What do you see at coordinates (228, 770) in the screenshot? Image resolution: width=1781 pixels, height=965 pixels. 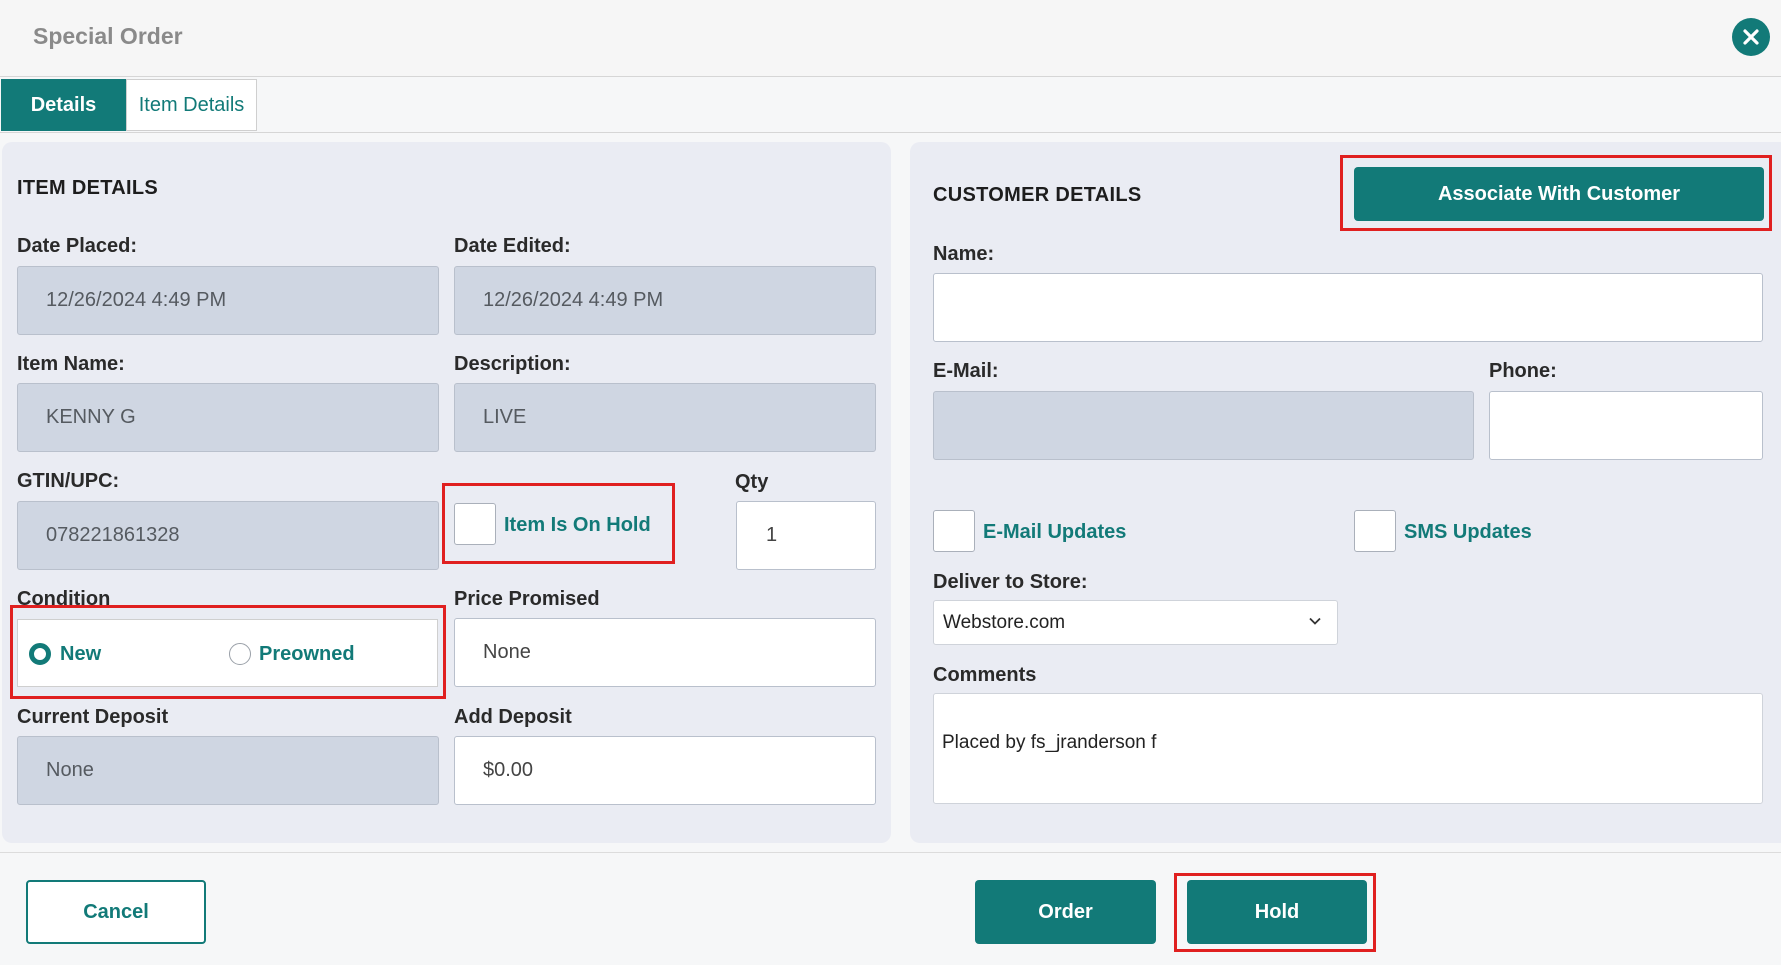 I see `current-deposit-field: None` at bounding box center [228, 770].